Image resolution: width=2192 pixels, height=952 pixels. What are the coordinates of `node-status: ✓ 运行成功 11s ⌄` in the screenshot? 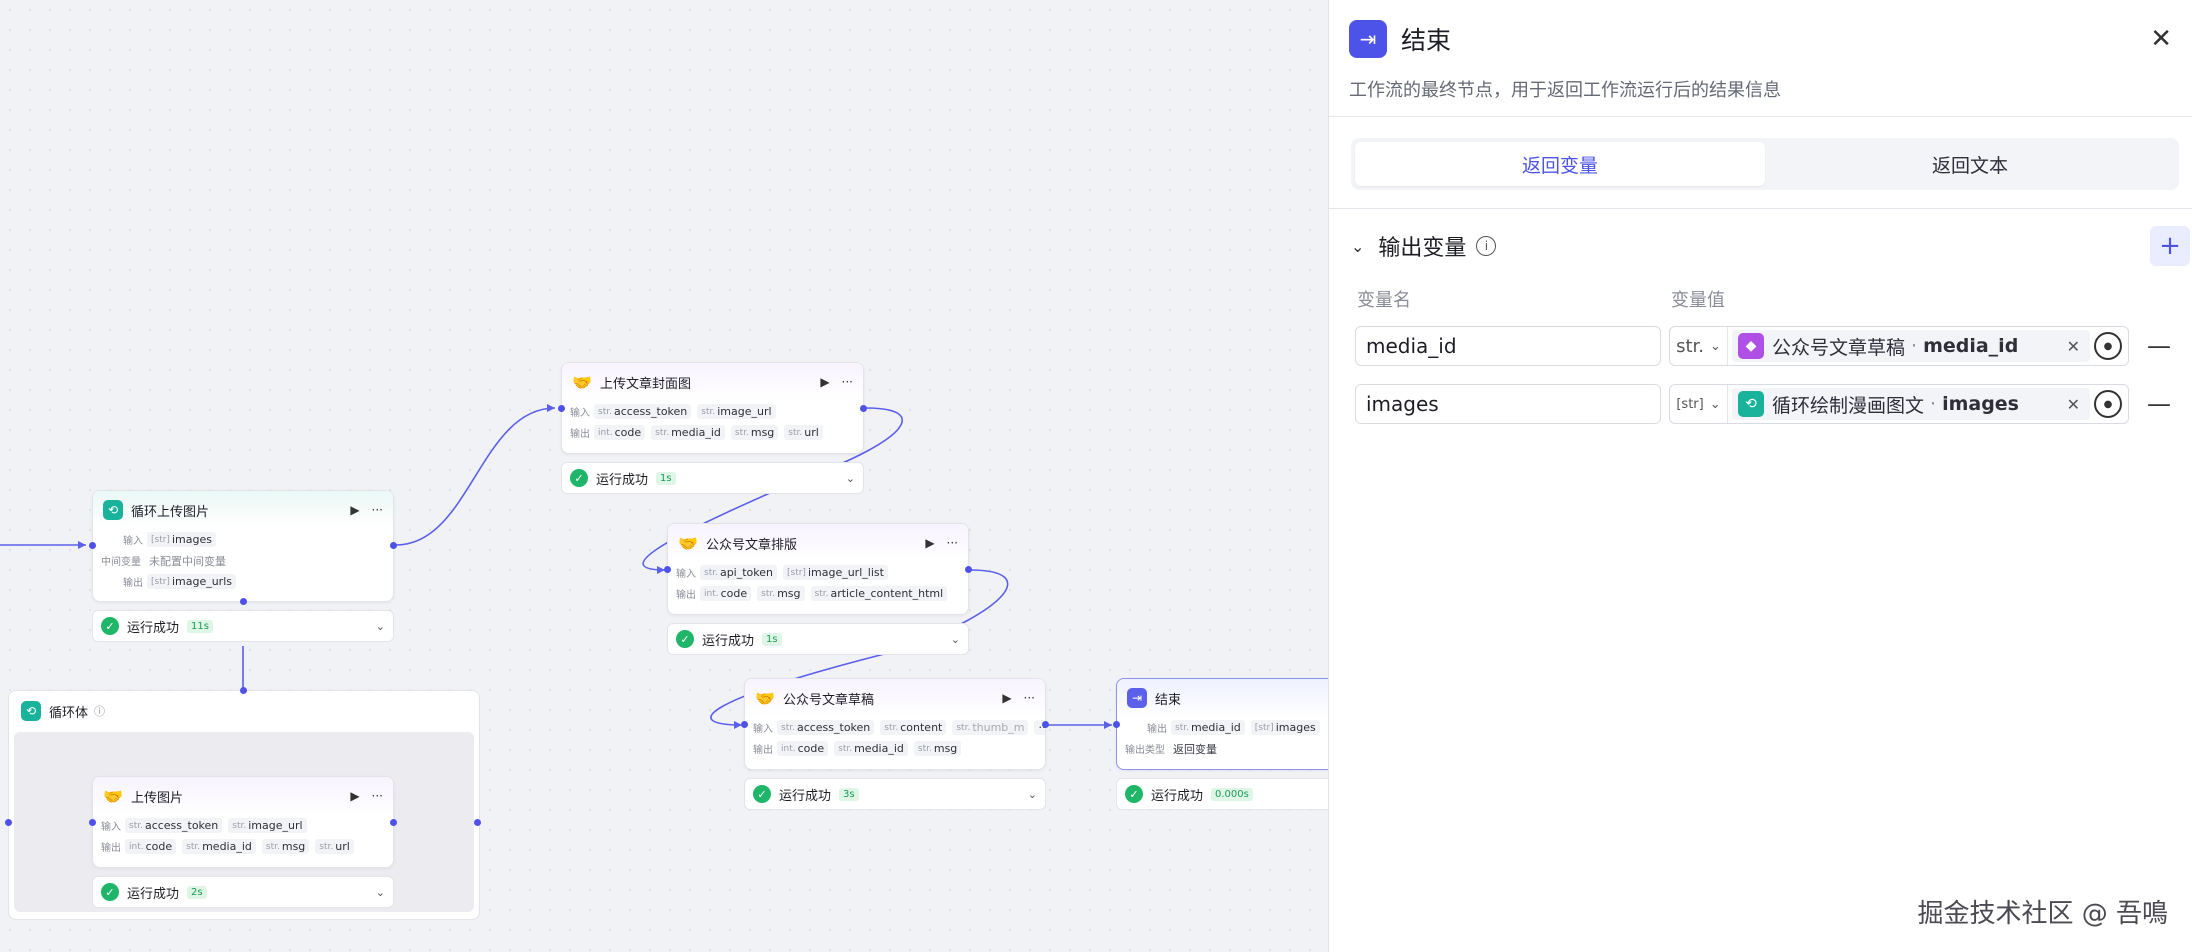 It's located at (243, 626).